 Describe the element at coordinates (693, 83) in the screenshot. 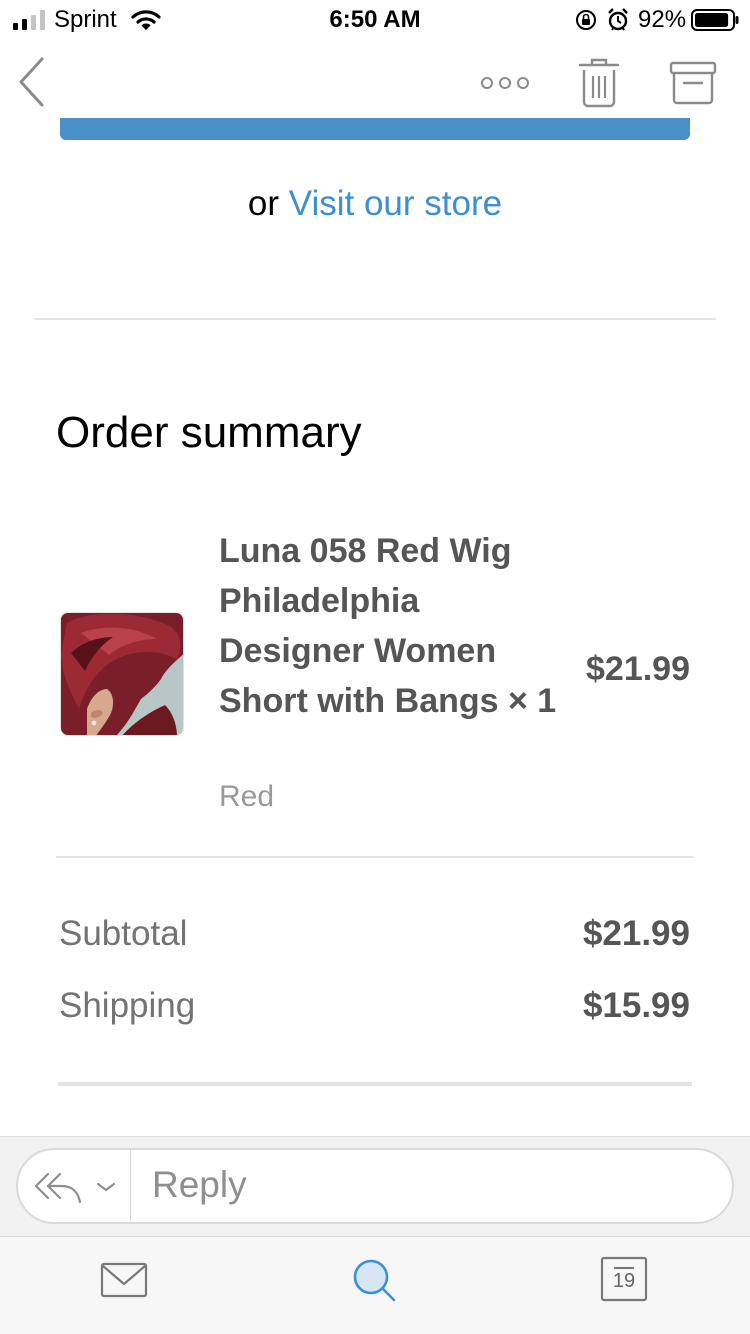

I see `archive-icon` at that location.